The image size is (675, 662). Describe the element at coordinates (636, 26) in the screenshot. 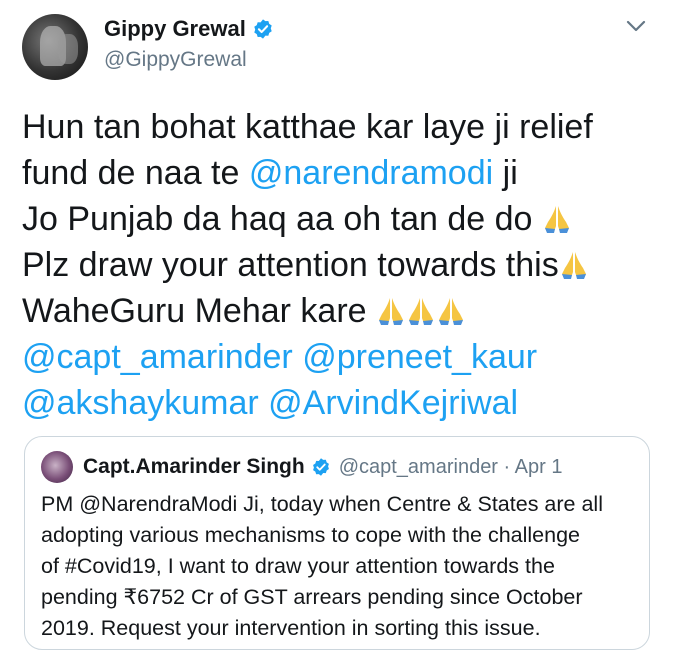

I see `chevron-down-icon` at that location.